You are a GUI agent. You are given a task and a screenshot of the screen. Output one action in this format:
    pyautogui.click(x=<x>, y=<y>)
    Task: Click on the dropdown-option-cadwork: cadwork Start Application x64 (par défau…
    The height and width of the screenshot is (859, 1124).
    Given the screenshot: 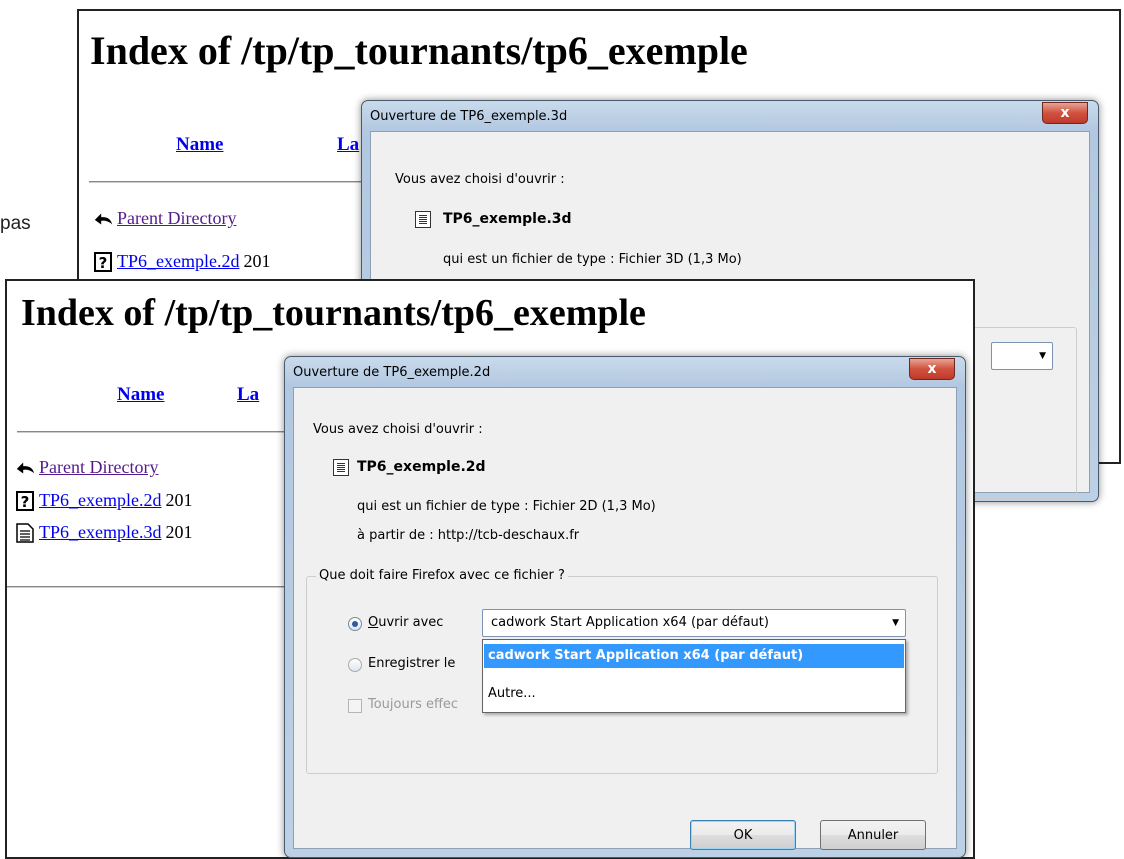 What is the action you would take?
    pyautogui.click(x=694, y=656)
    